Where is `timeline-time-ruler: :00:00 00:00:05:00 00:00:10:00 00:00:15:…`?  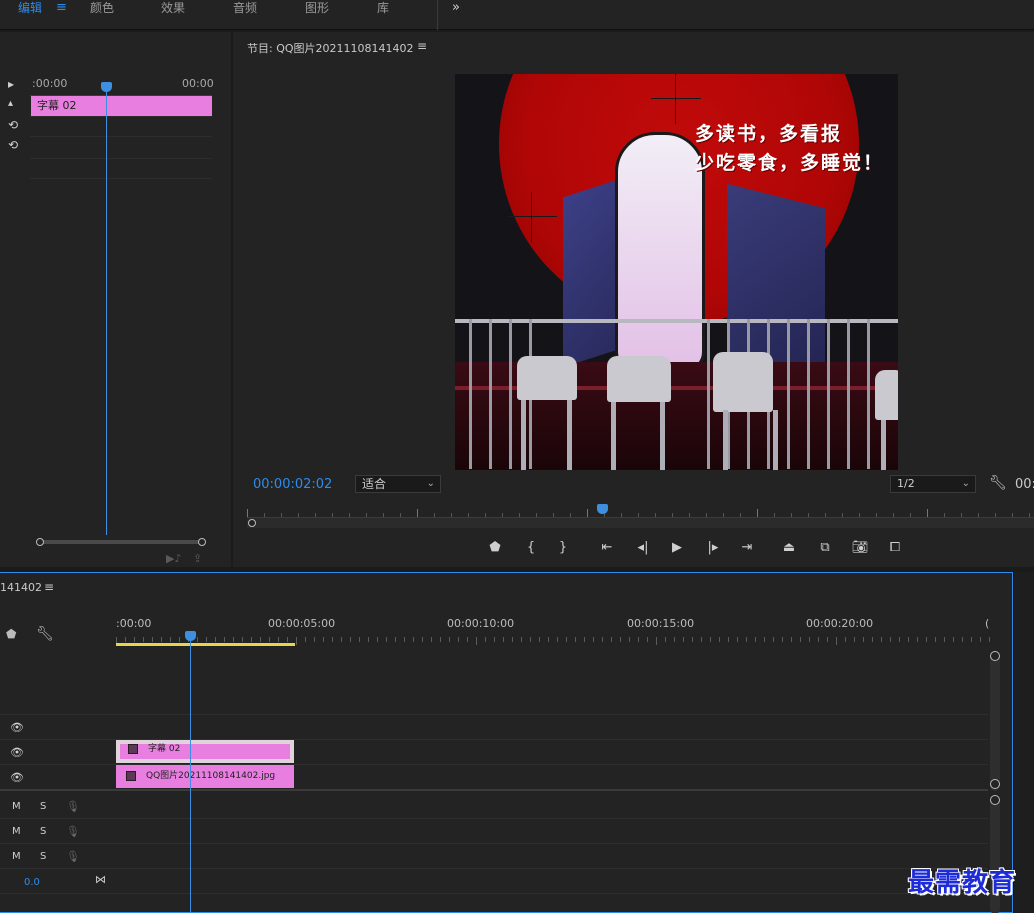 timeline-time-ruler: :00:00 00:00:05:00 00:00:10:00 00:00:15:… is located at coordinates (553, 623).